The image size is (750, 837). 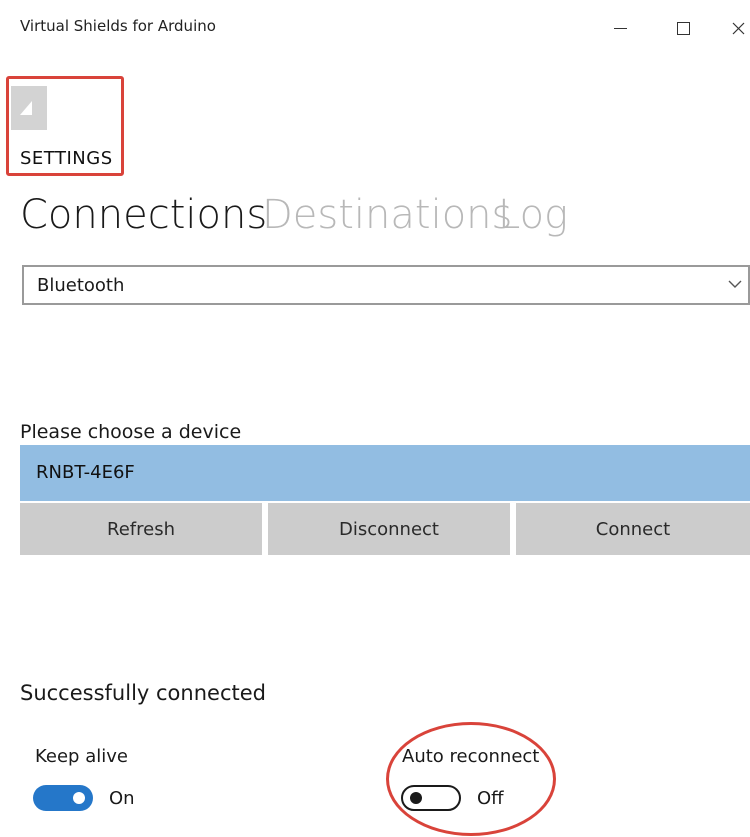 What do you see at coordinates (131, 432) in the screenshot?
I see `device-list-prompt: Please choose a device` at bounding box center [131, 432].